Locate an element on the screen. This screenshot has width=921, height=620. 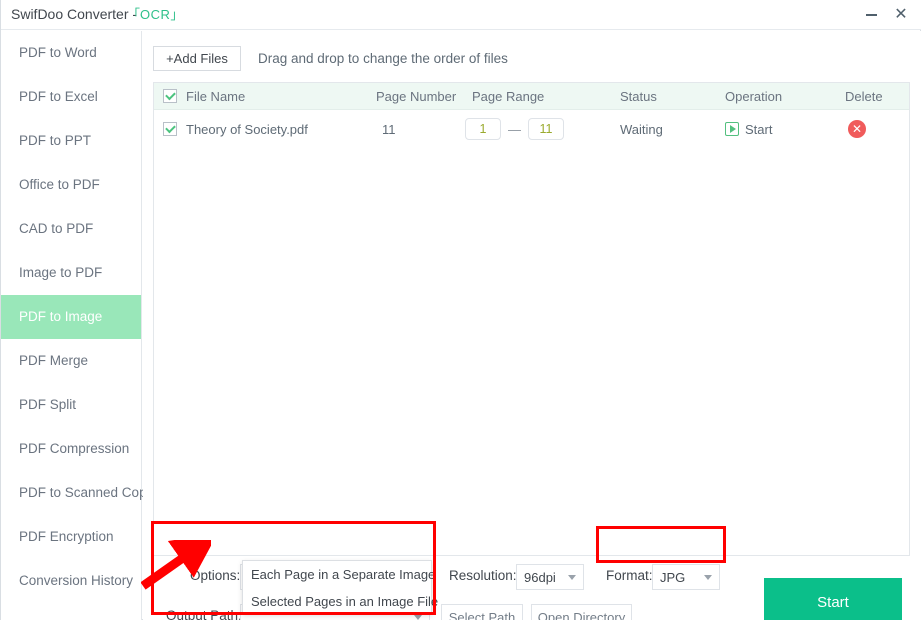
ocr-bracket-open: 「 is located at coordinates (134, 14).